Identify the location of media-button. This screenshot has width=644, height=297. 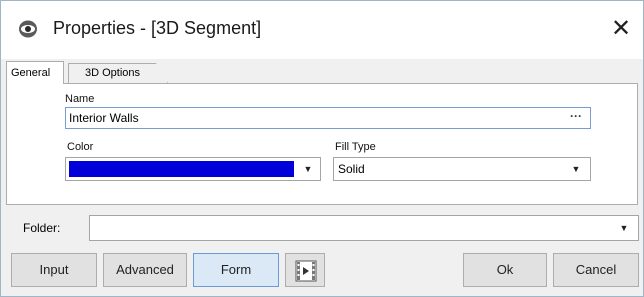
(305, 270).